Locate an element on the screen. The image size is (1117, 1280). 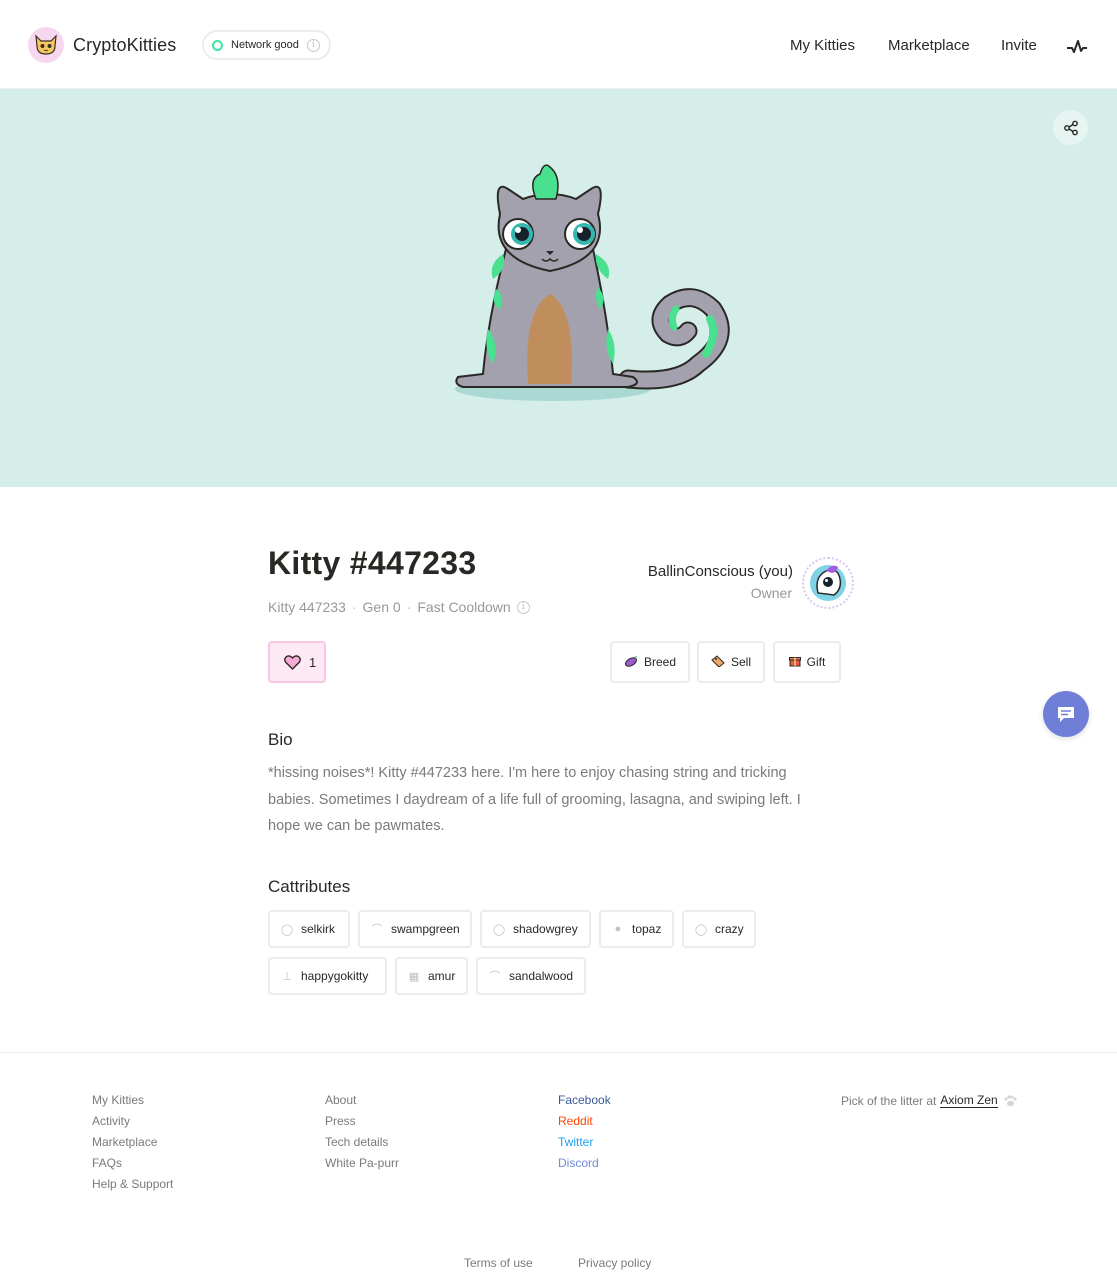
footer-link-tech-details: Tech details is located at coordinates (356, 1142).